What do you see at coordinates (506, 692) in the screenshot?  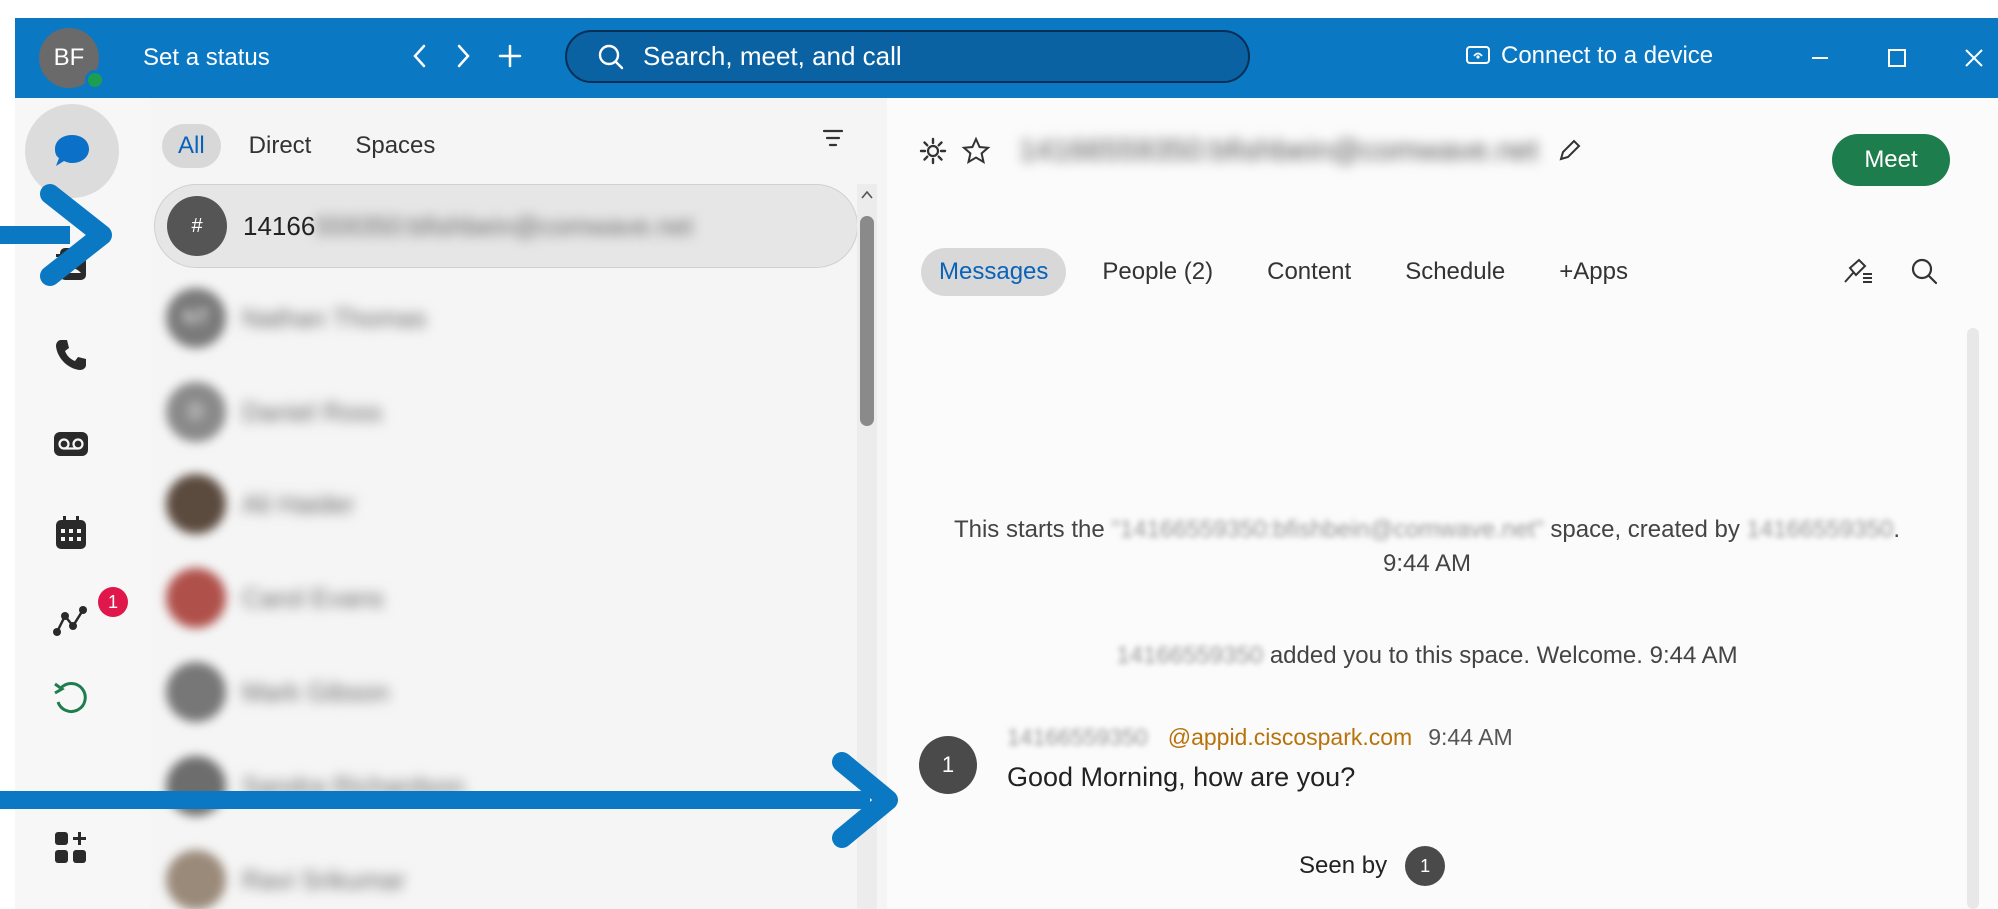 I see `conversation-item: Mark Gibson` at bounding box center [506, 692].